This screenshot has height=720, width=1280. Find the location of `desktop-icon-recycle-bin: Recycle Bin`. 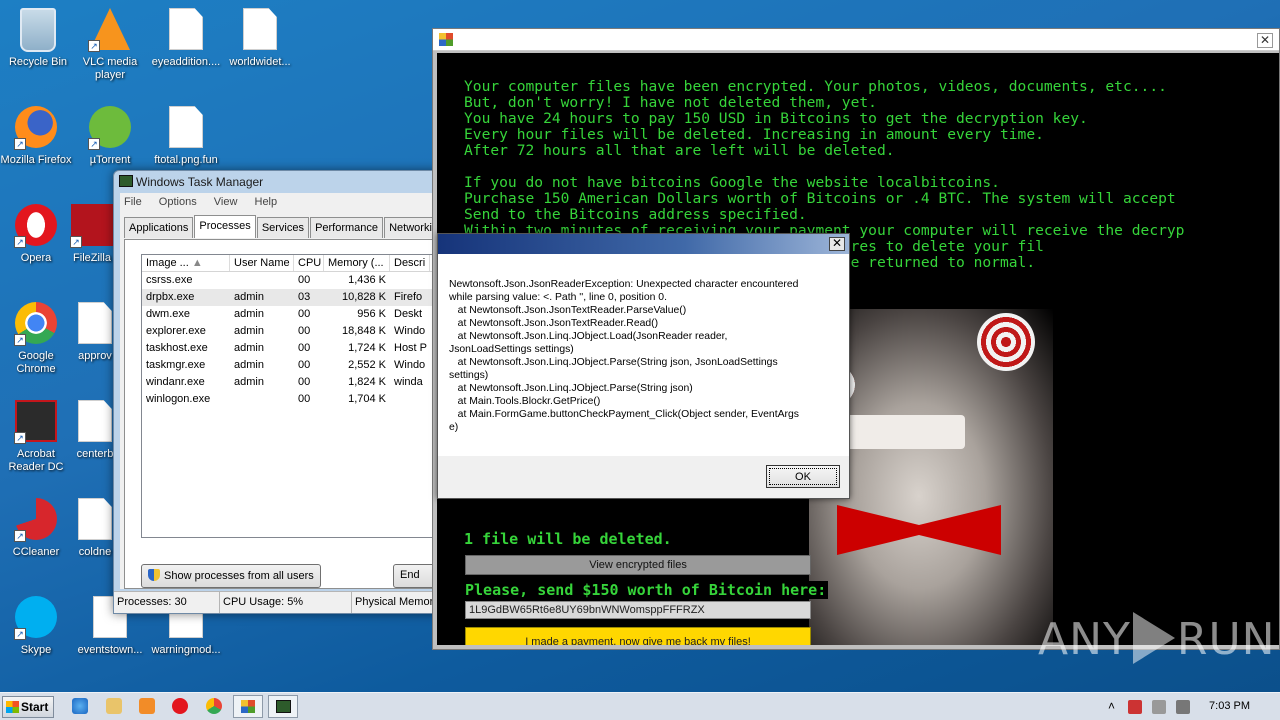

desktop-icon-recycle-bin: Recycle Bin is located at coordinates (38, 38).